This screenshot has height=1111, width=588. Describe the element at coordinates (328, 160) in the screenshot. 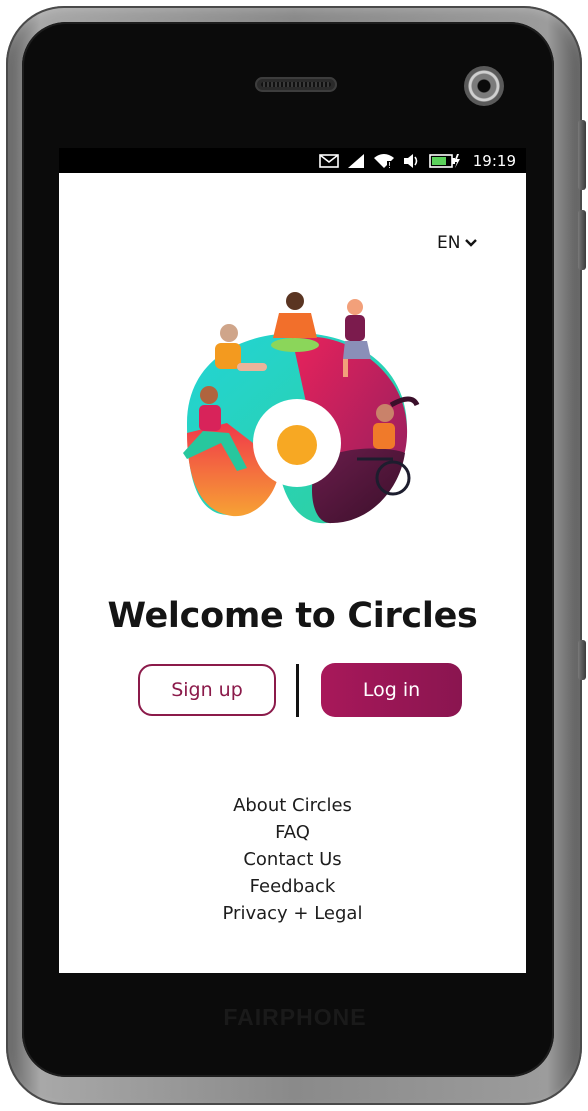

I see `mail-icon` at that location.